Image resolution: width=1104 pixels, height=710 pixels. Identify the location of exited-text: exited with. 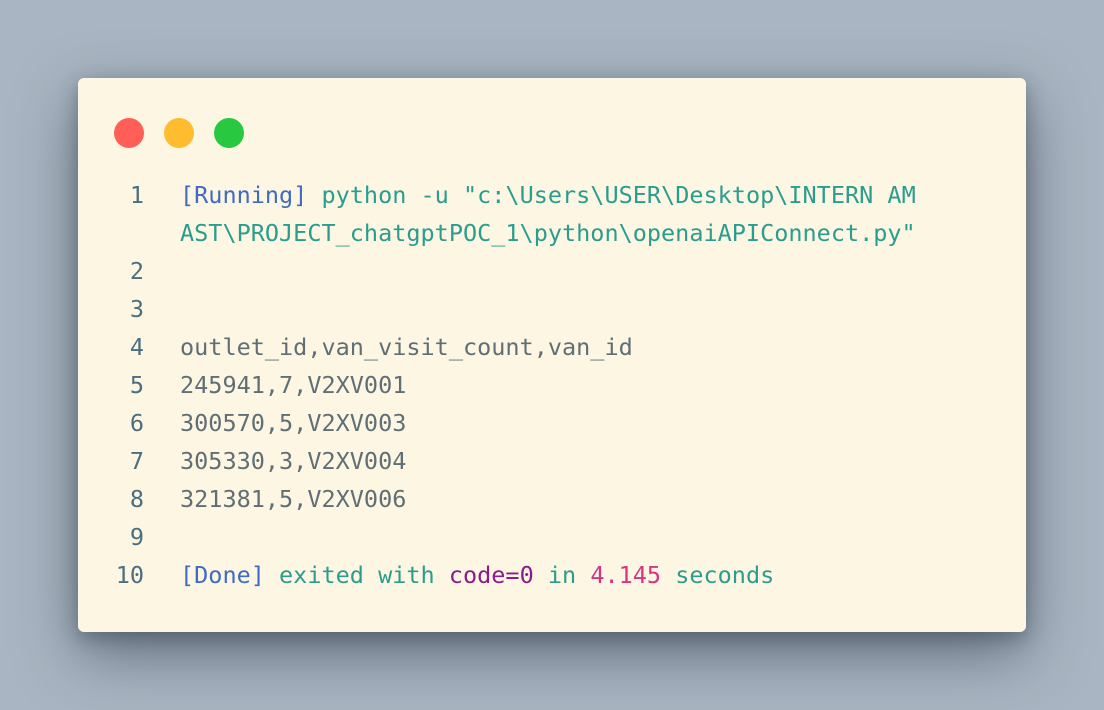
(356, 575).